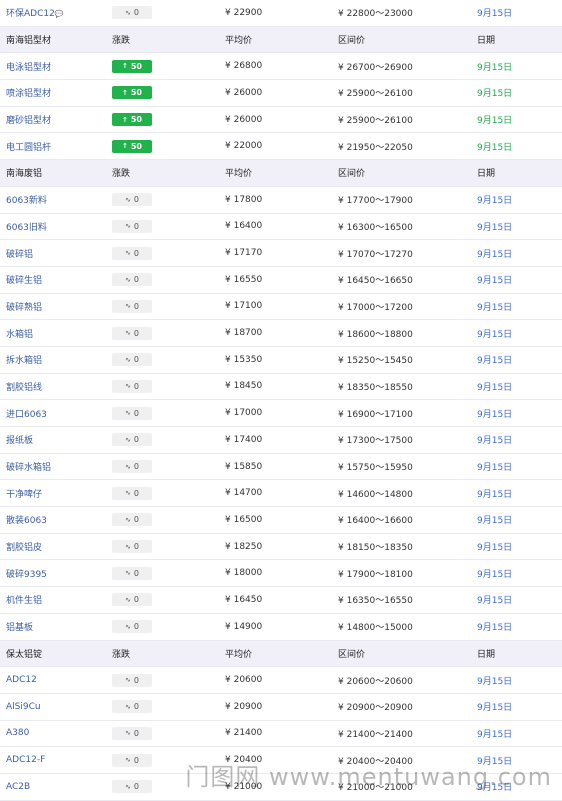  I want to click on product-link: A380, so click(17, 733).